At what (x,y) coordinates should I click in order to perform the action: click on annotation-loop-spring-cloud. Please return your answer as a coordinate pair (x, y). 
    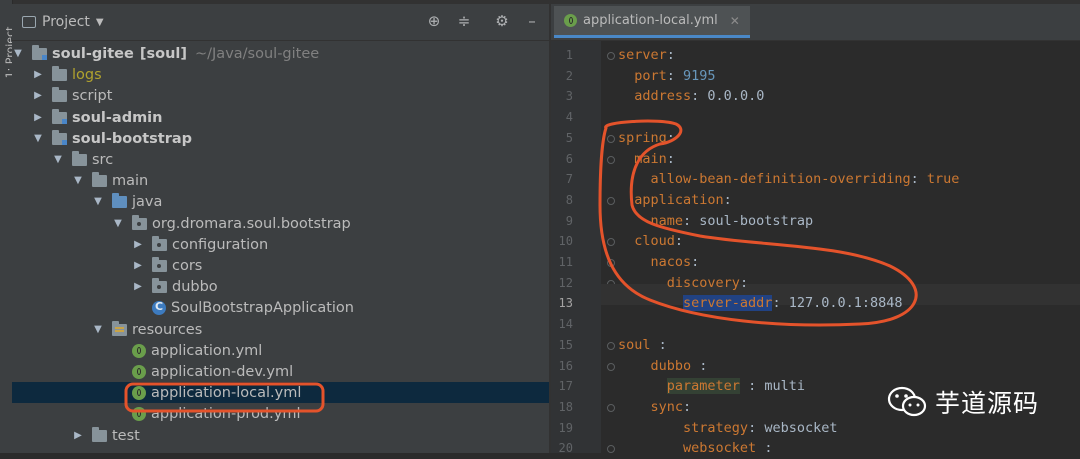
    Looking at the image, I should click on (758, 223).